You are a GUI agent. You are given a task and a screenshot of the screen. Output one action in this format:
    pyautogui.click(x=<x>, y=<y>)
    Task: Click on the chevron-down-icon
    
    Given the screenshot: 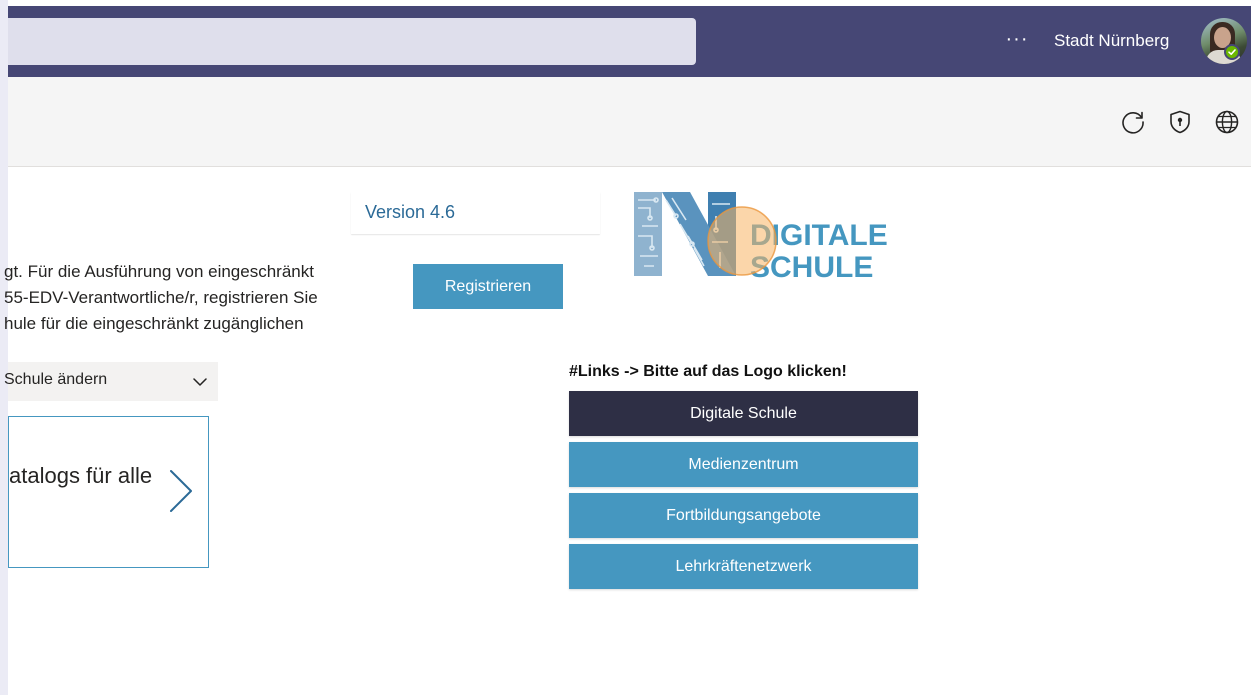 What is the action you would take?
    pyautogui.click(x=200, y=382)
    